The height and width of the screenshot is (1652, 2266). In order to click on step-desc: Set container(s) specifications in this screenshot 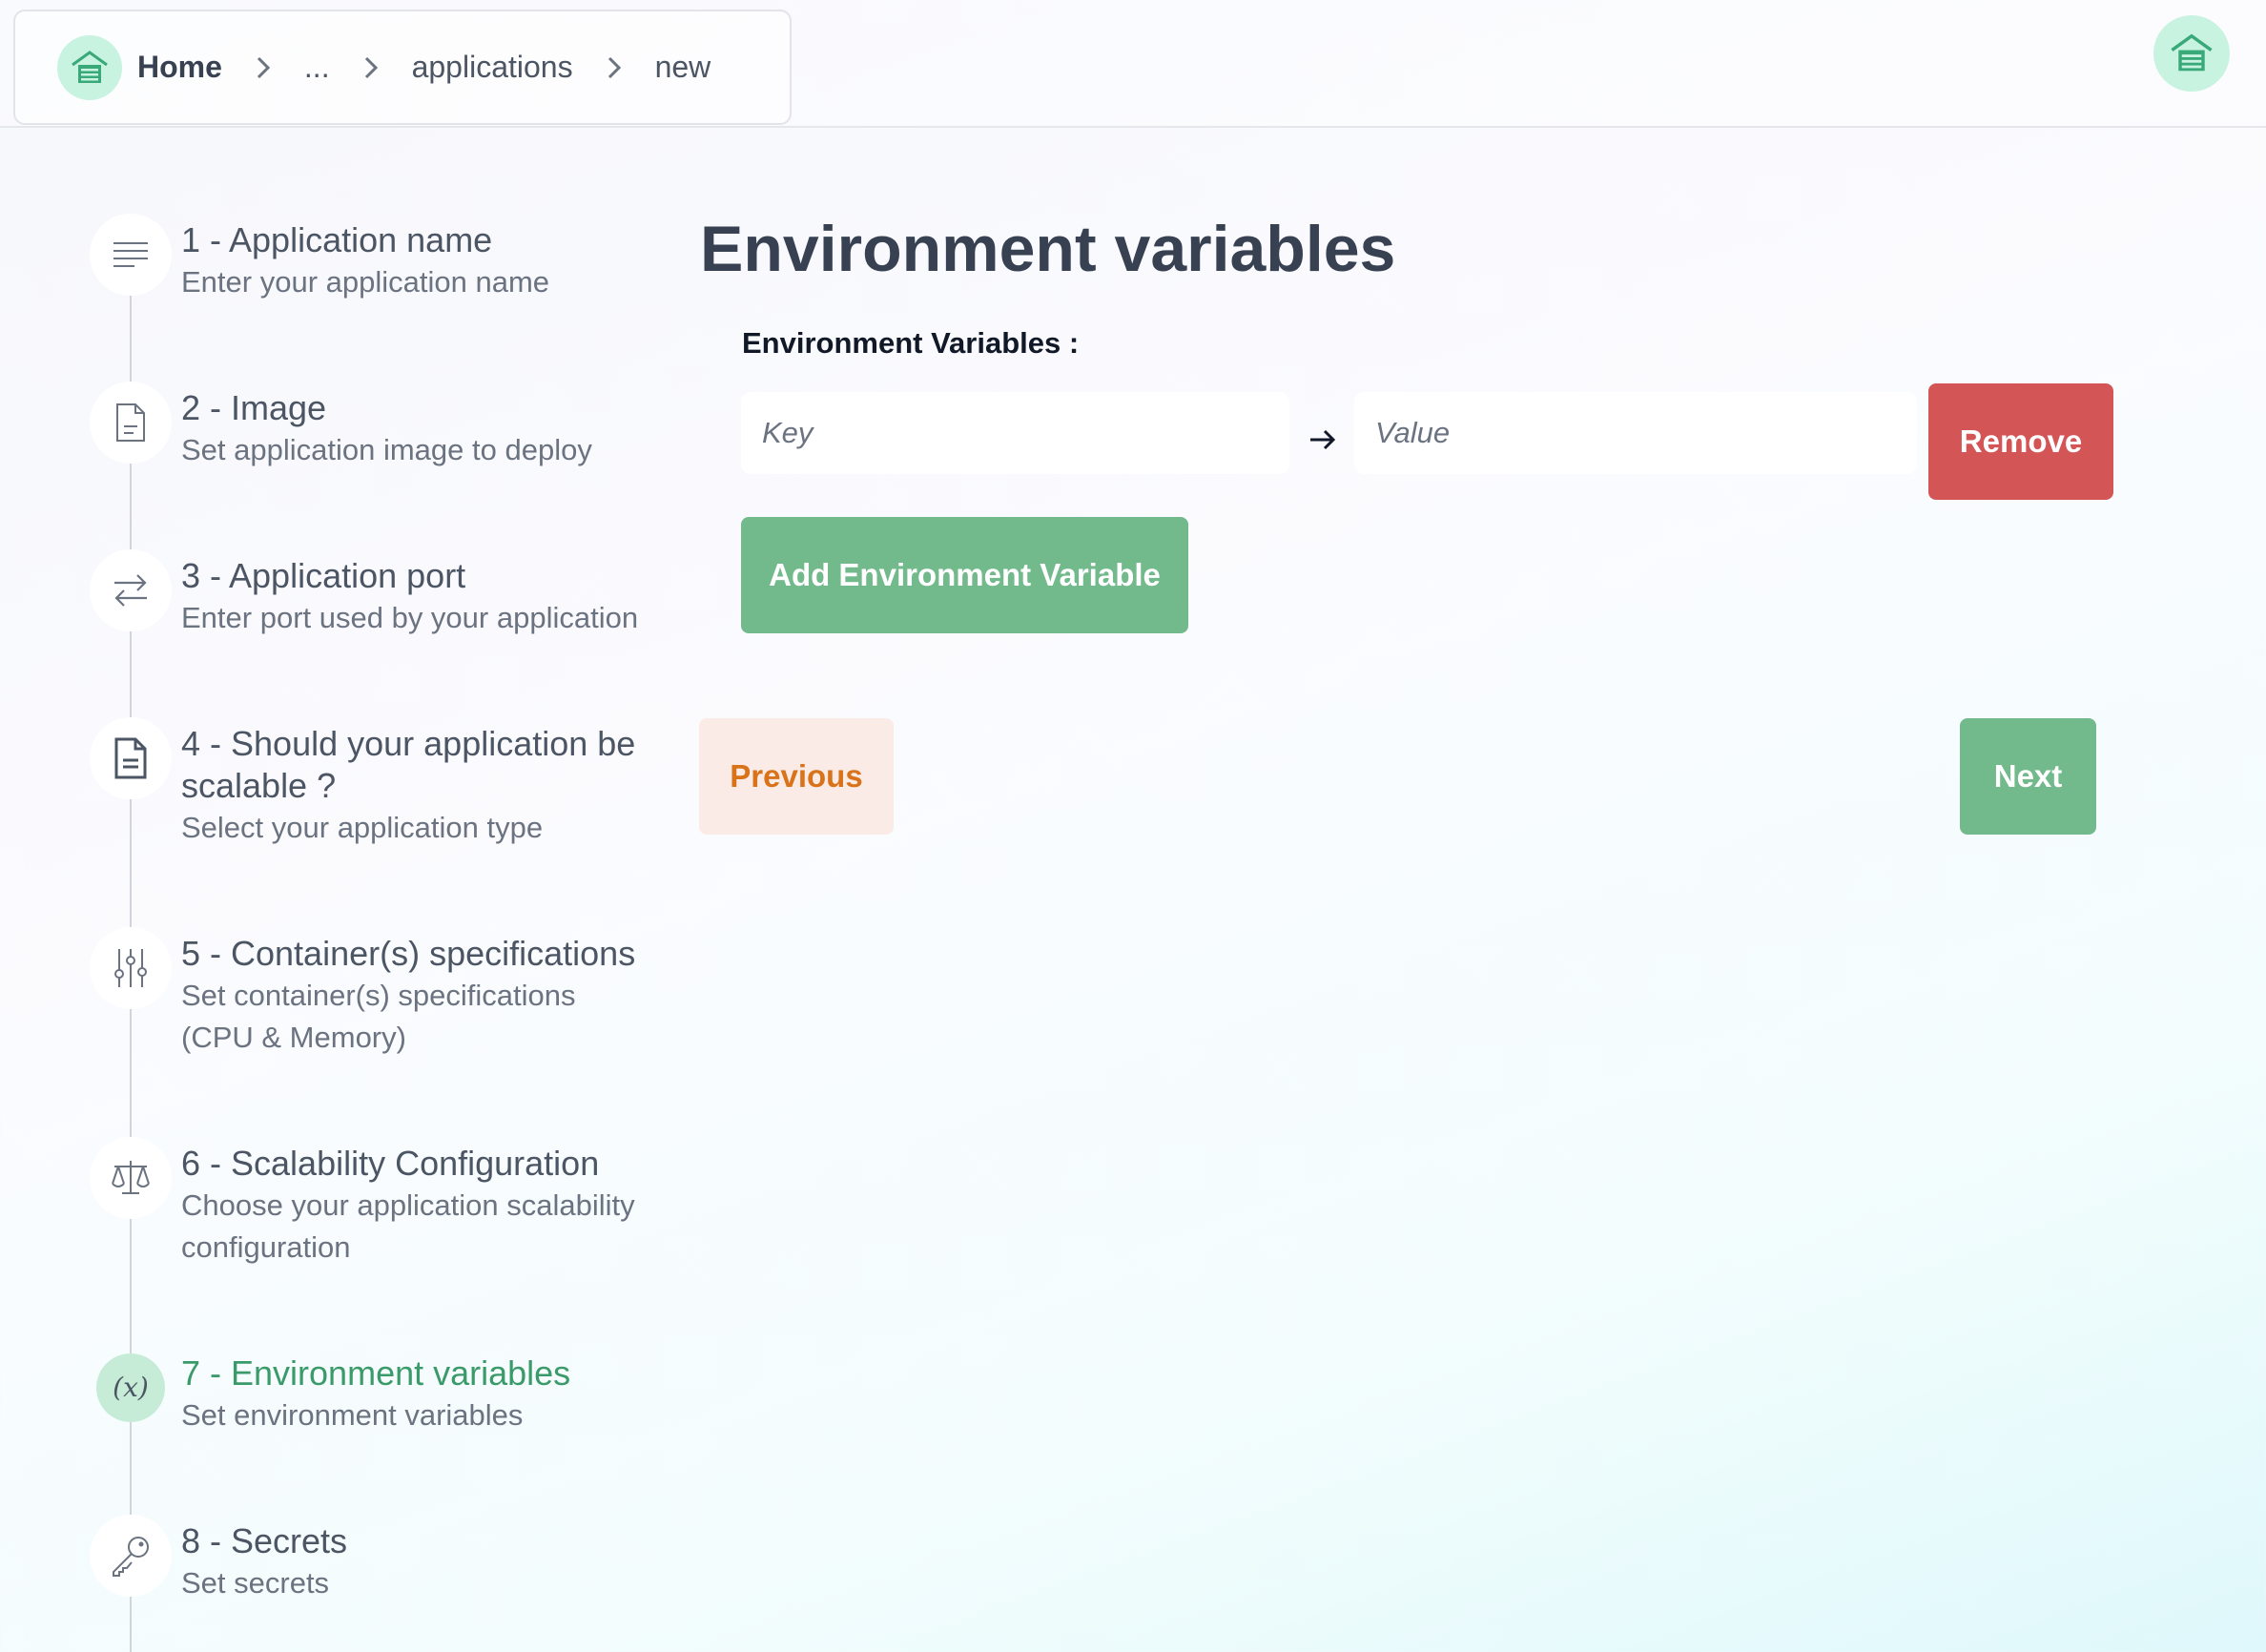, I will do `click(378, 996)`.